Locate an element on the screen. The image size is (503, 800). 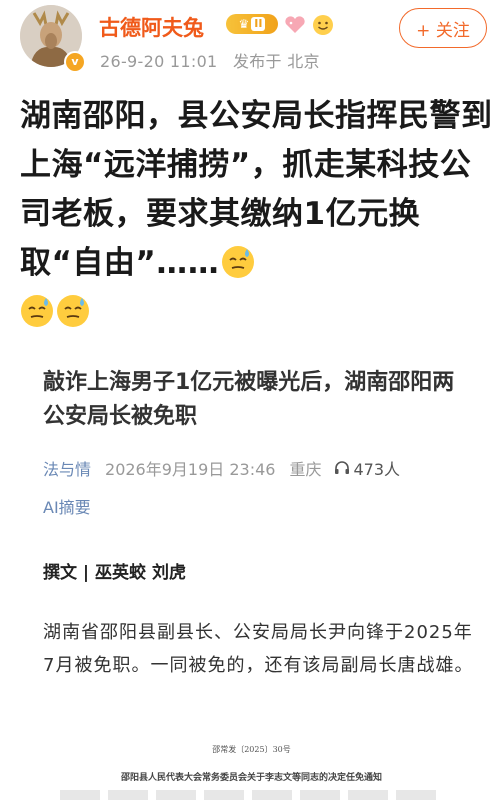
smile-face-icon is located at coordinates (323, 25).